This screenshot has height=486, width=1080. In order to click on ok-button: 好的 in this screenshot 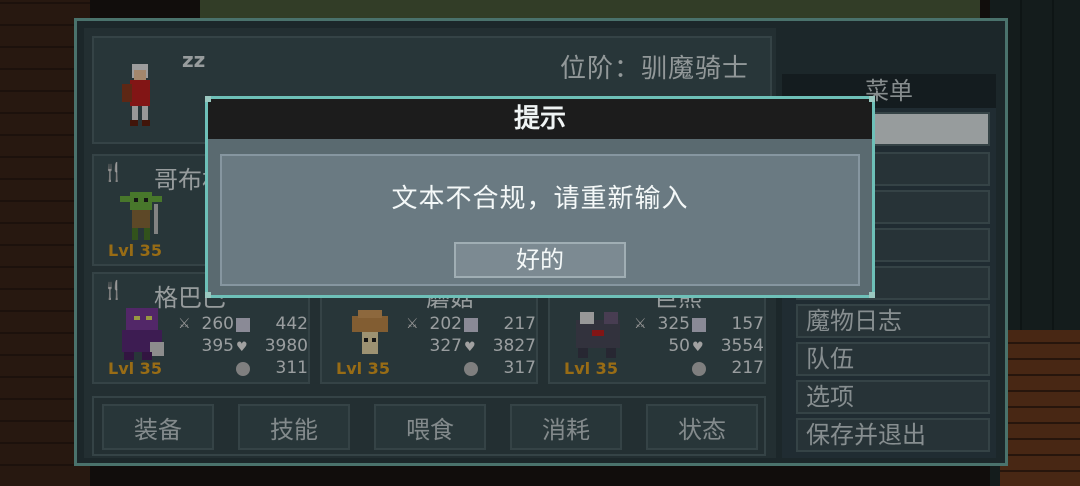, I will do `click(540, 260)`.